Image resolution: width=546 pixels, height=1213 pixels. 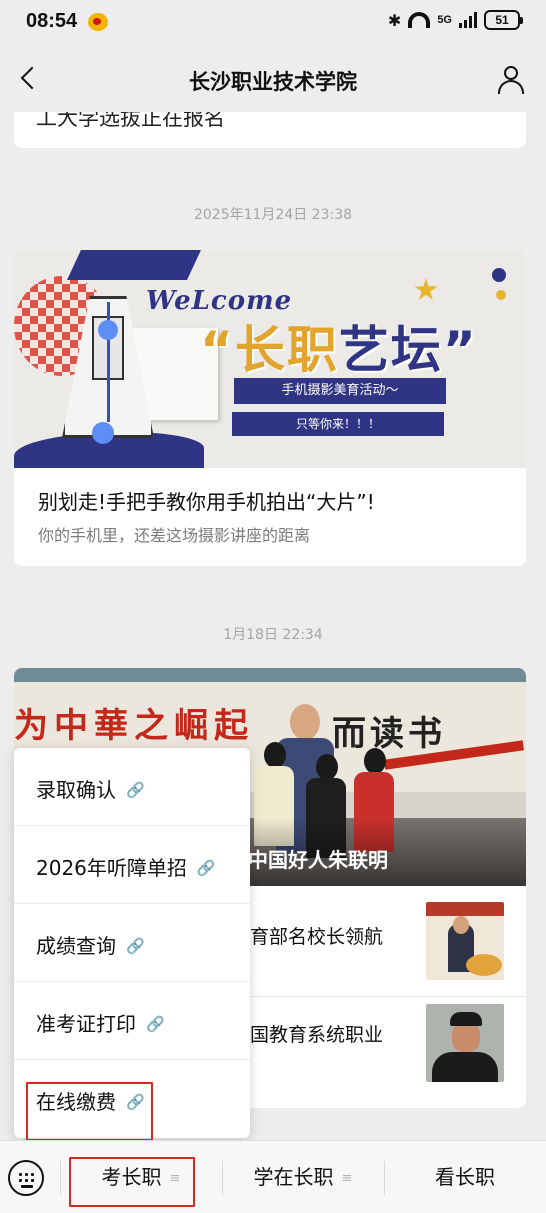 I want to click on submenu-icon: ≡, so click(x=347, y=1178).